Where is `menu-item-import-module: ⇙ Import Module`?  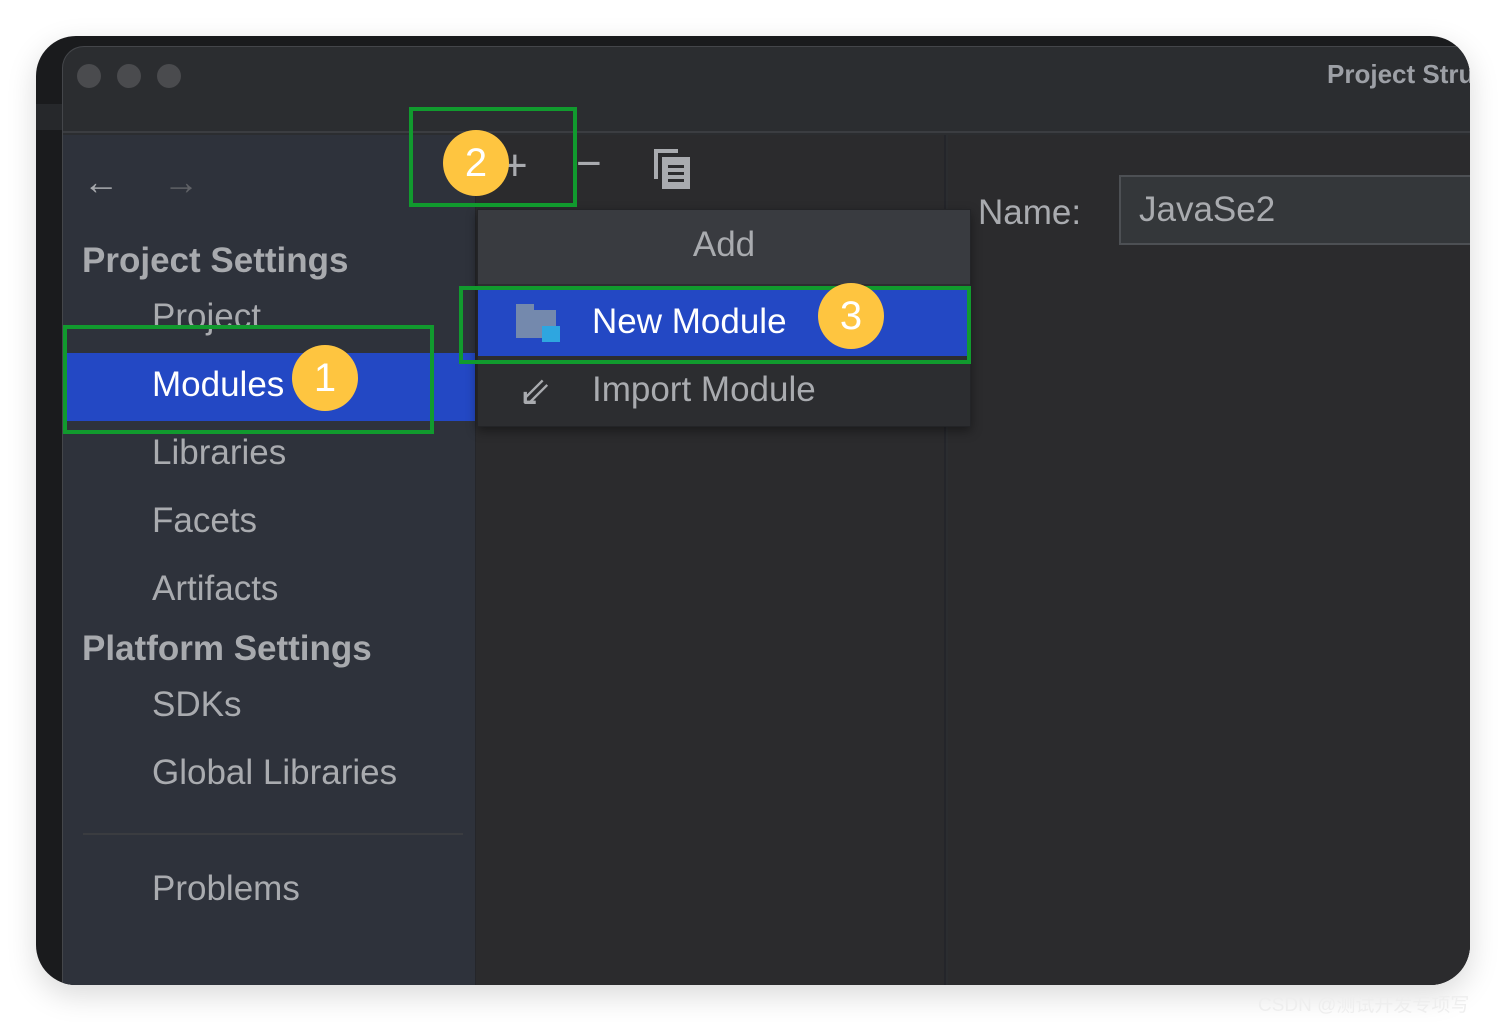 menu-item-import-module: ⇙ Import Module is located at coordinates (724, 390).